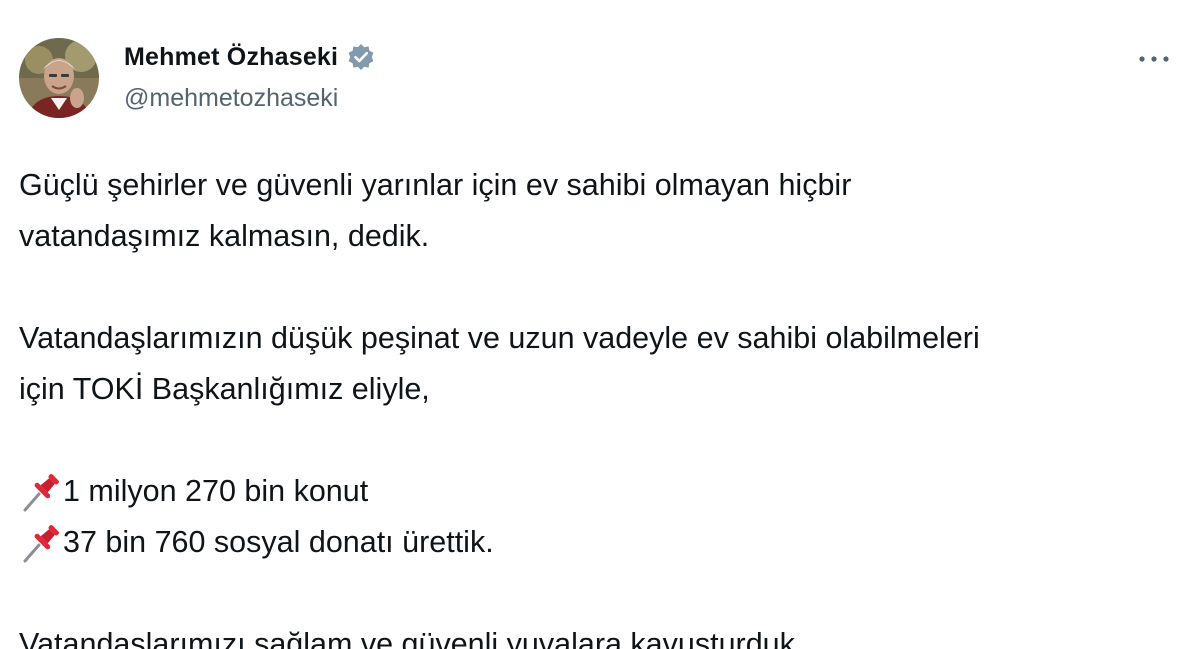 This screenshot has height=649, width=1200. What do you see at coordinates (231, 98) in the screenshot?
I see `author-handle: @mehmetozhaseki` at bounding box center [231, 98].